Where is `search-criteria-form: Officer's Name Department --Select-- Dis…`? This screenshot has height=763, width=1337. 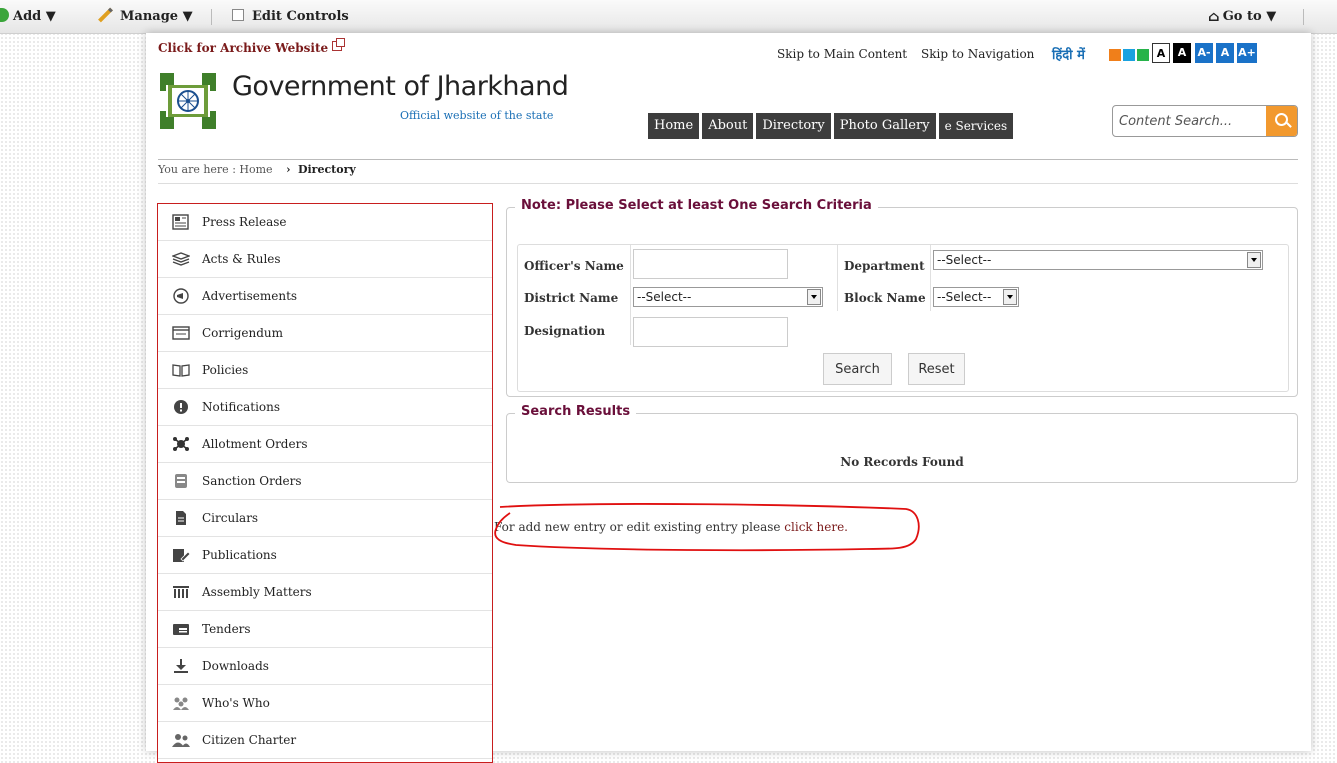 search-criteria-form: Officer's Name Department --Select-- Dis… is located at coordinates (903, 318).